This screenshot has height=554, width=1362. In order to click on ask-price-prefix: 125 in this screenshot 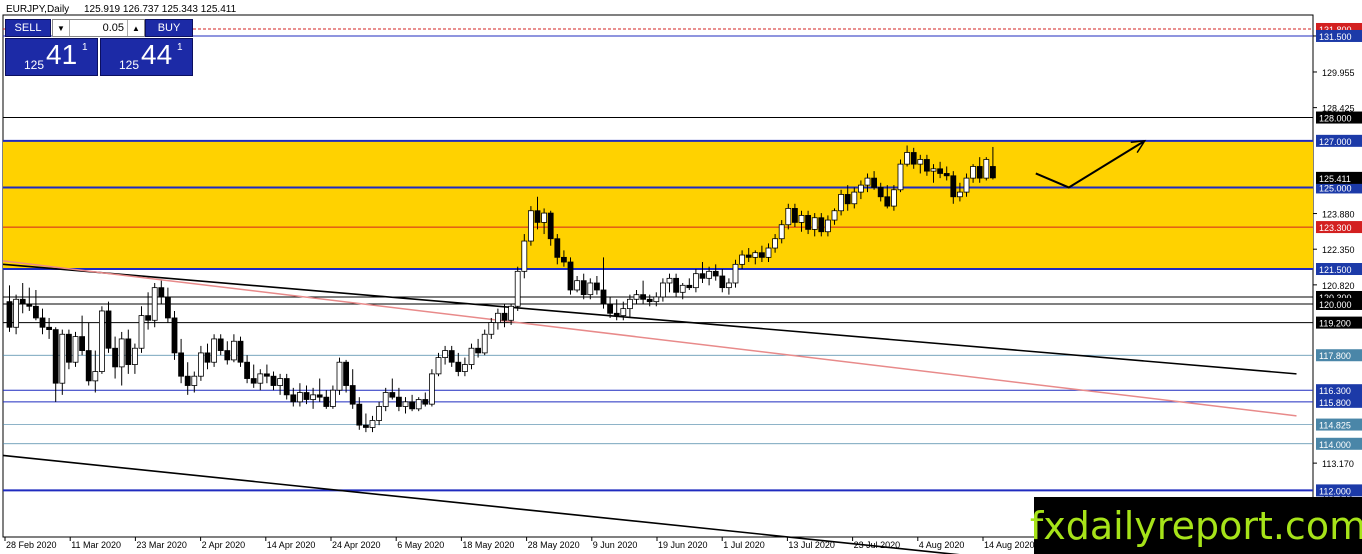, I will do `click(129, 65)`.